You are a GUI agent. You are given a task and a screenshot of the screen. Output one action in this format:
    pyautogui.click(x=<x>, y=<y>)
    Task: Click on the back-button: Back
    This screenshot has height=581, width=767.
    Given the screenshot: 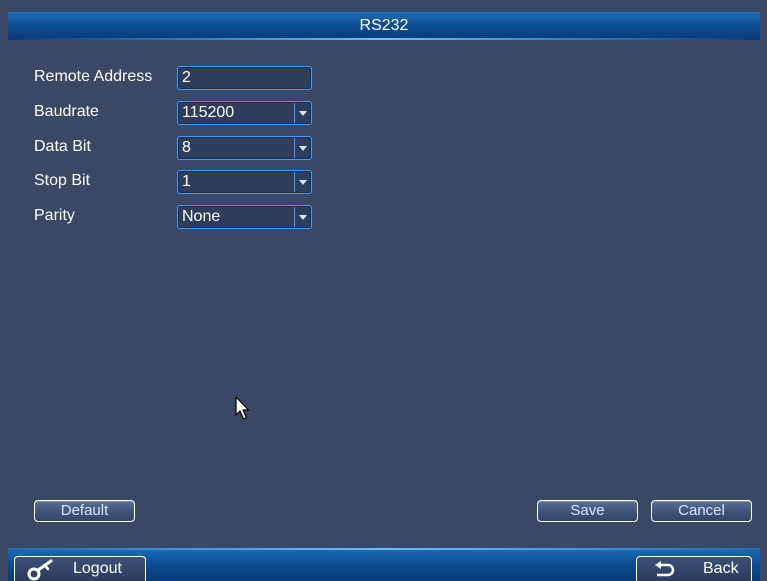 What is the action you would take?
    pyautogui.click(x=694, y=568)
    